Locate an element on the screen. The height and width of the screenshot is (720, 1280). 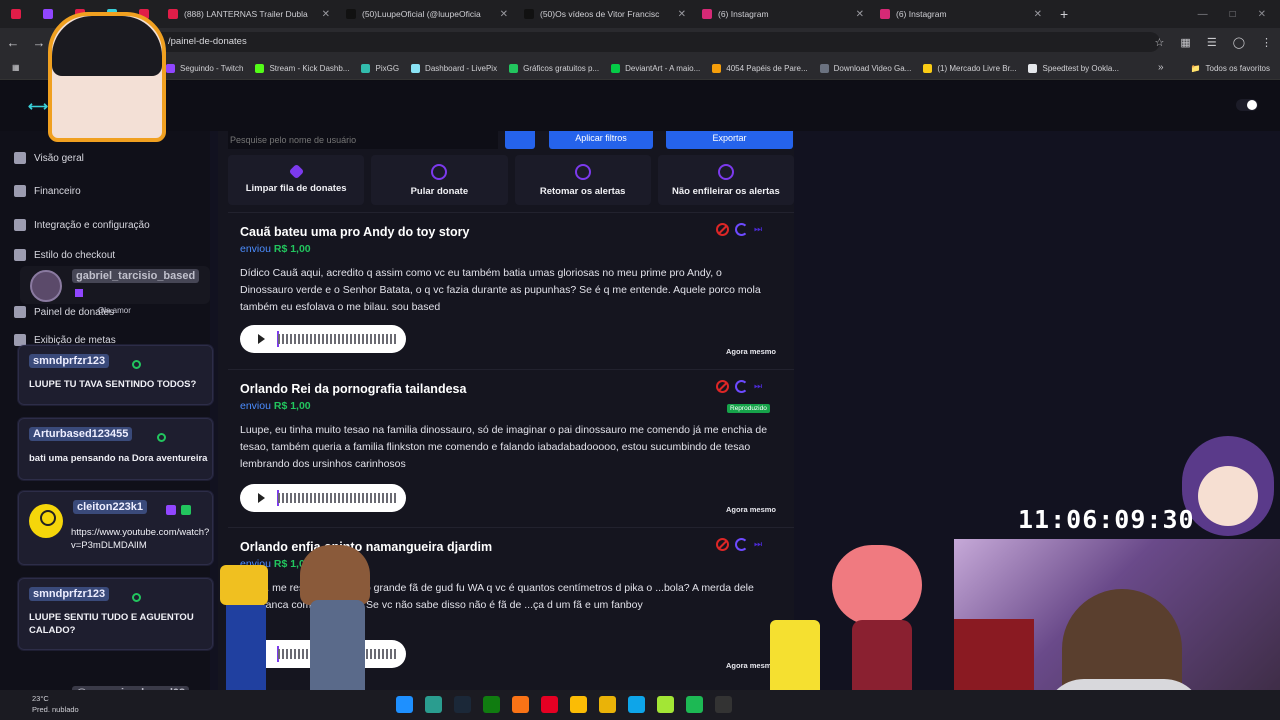
bell-off-icon is located at coordinates (725, 171).